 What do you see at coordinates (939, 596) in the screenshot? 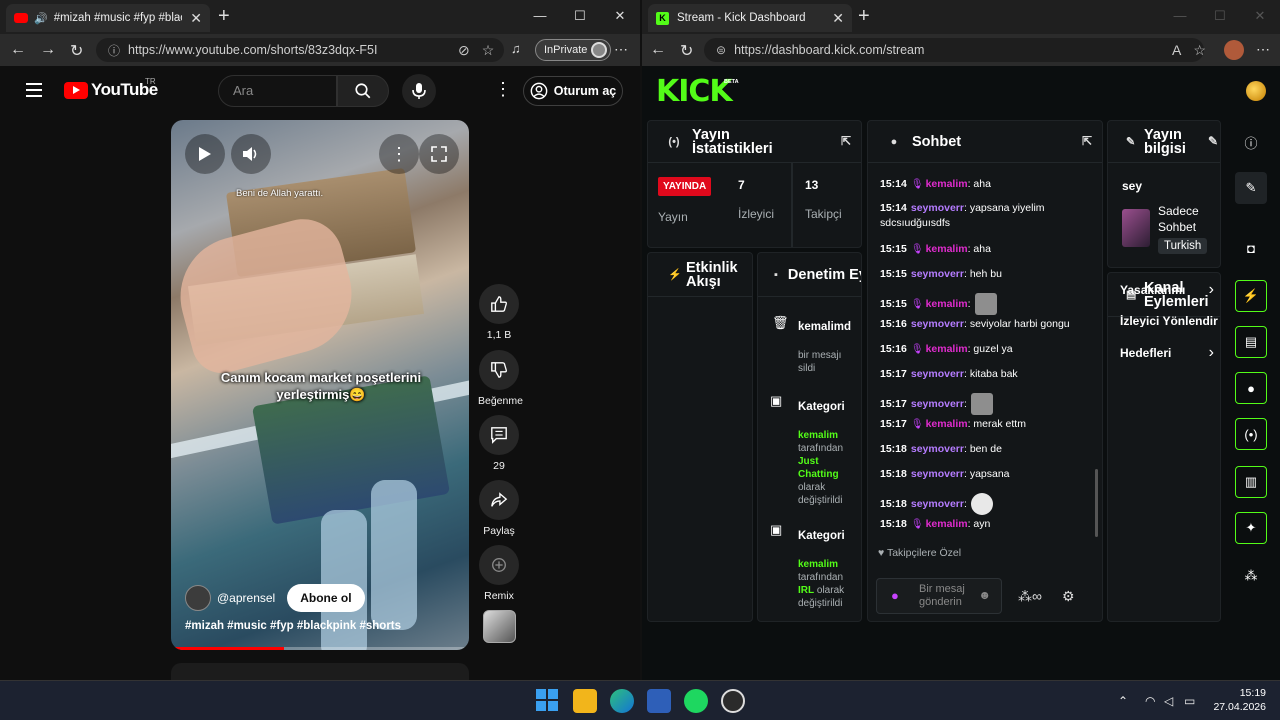
I see `chat-message-input: ● Bir mesaj gönderin ☻` at bounding box center [939, 596].